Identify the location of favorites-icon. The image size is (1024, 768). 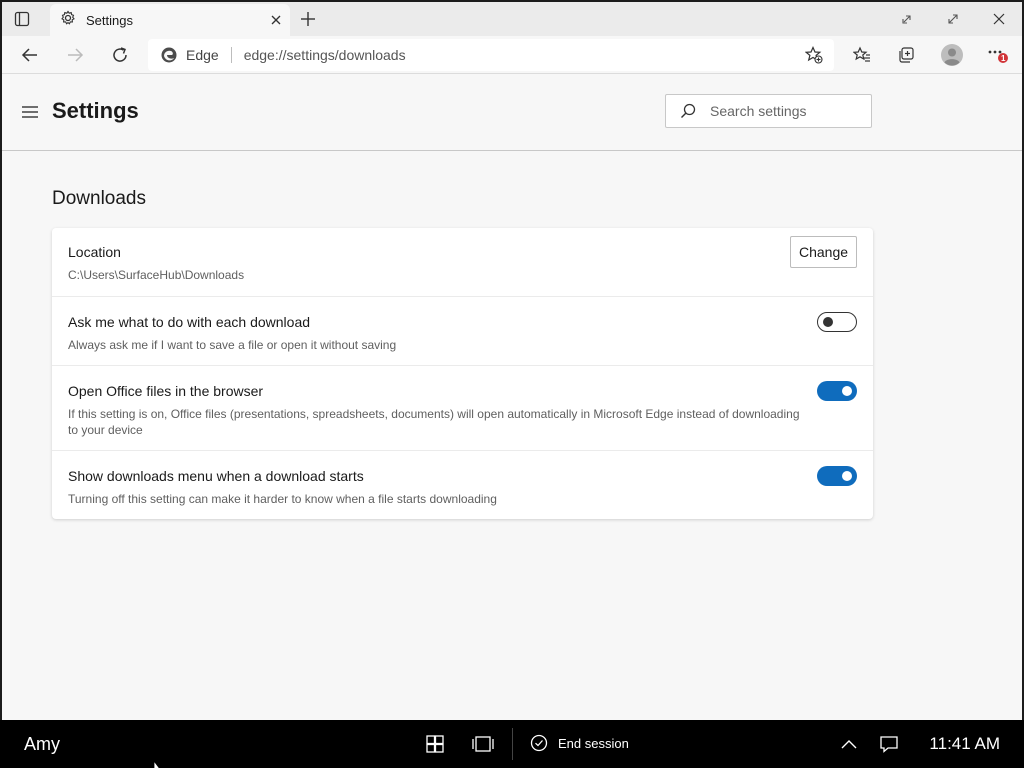
(862, 55).